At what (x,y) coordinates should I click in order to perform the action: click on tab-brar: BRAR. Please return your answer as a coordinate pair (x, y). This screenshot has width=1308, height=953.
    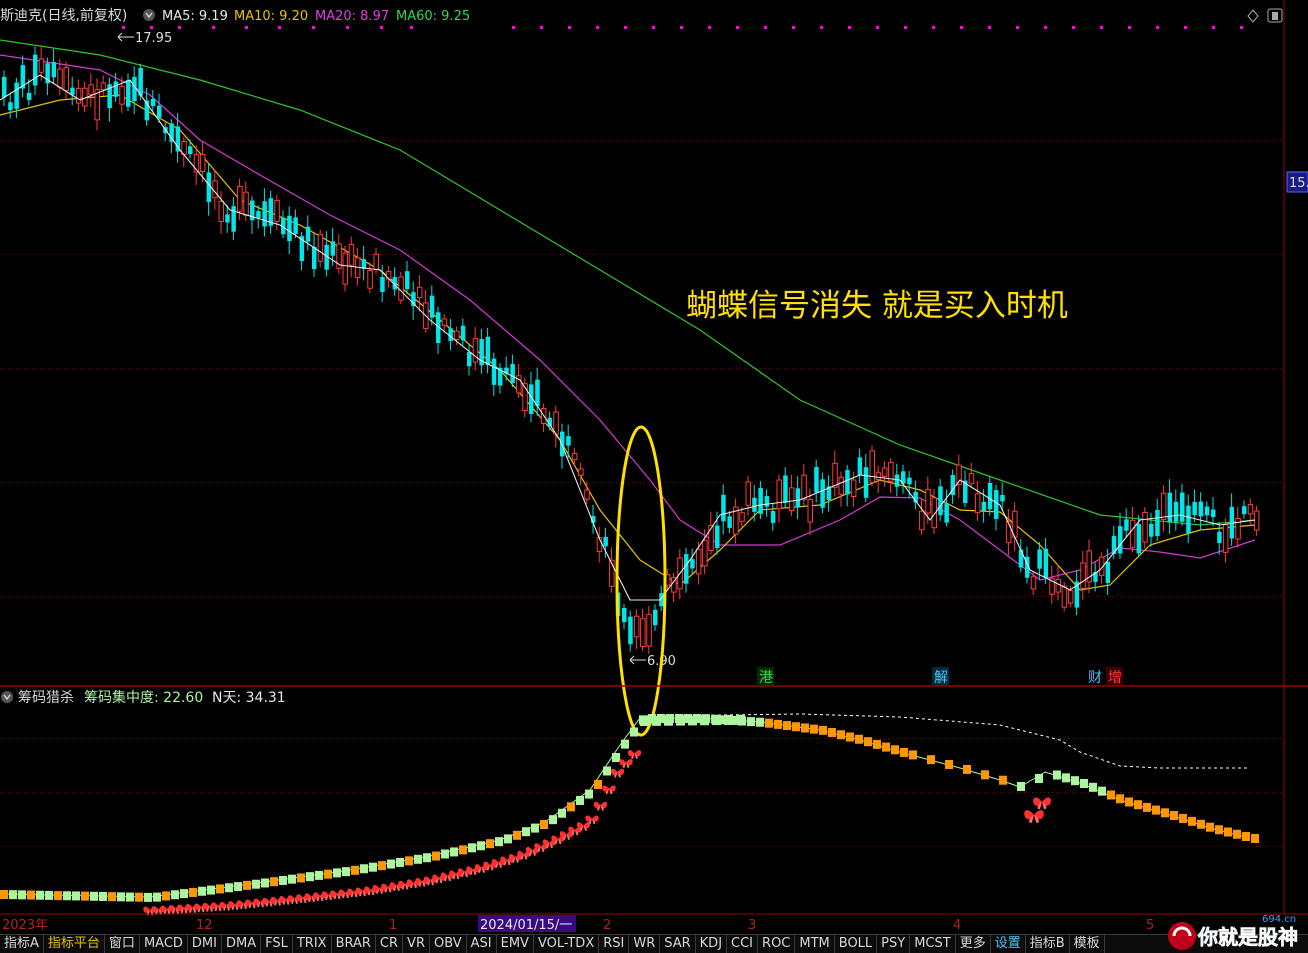
    Looking at the image, I should click on (354, 944).